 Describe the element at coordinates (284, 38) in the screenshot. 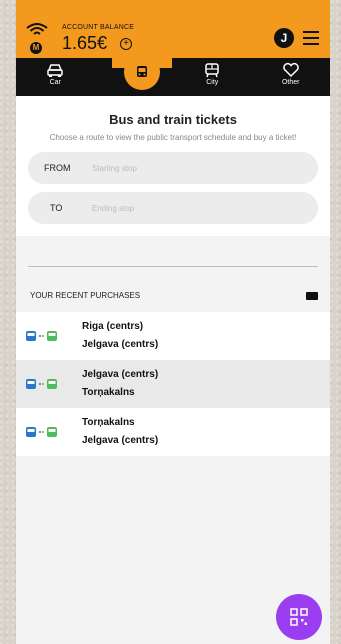

I see `avatar: J` at that location.